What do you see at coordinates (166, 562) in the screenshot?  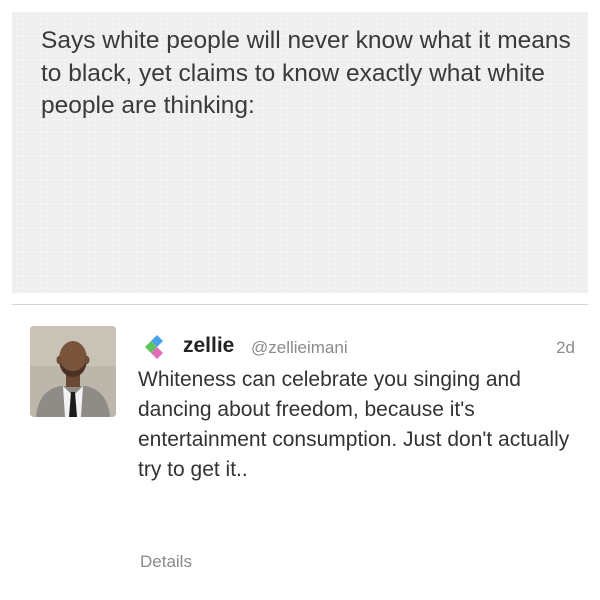 I see `details-link: Details` at bounding box center [166, 562].